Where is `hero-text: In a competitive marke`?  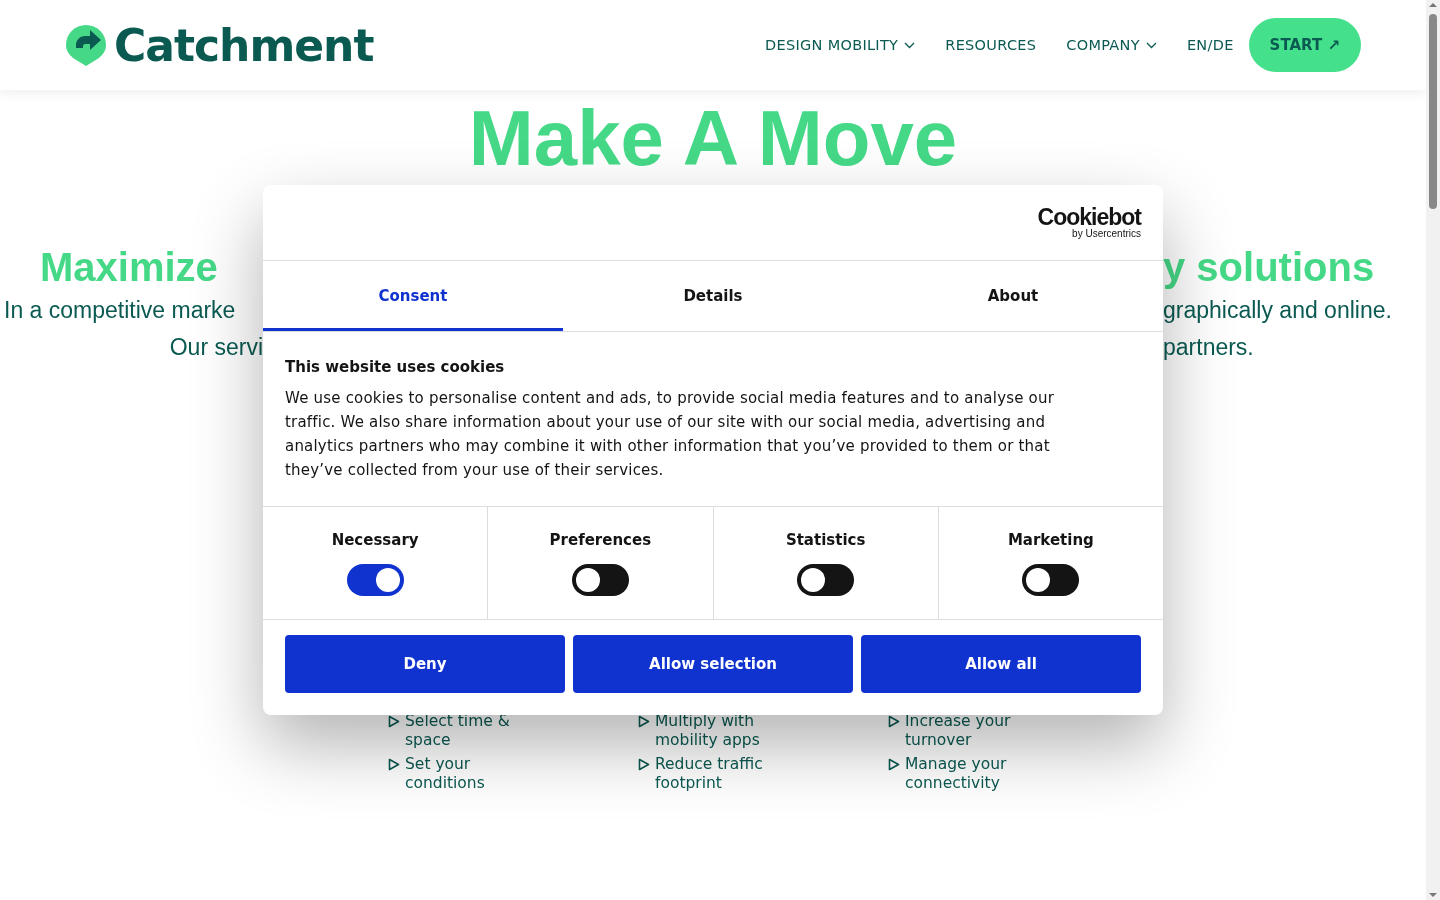
hero-text: In a competitive marke is located at coordinates (120, 310).